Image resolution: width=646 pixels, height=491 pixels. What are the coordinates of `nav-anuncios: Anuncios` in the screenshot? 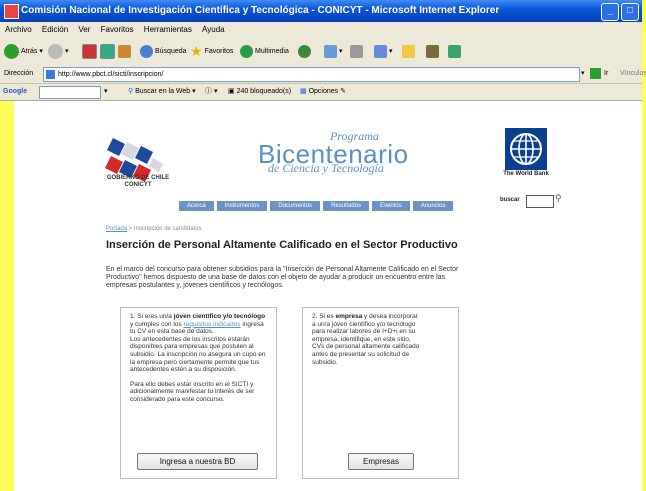 It's located at (433, 206).